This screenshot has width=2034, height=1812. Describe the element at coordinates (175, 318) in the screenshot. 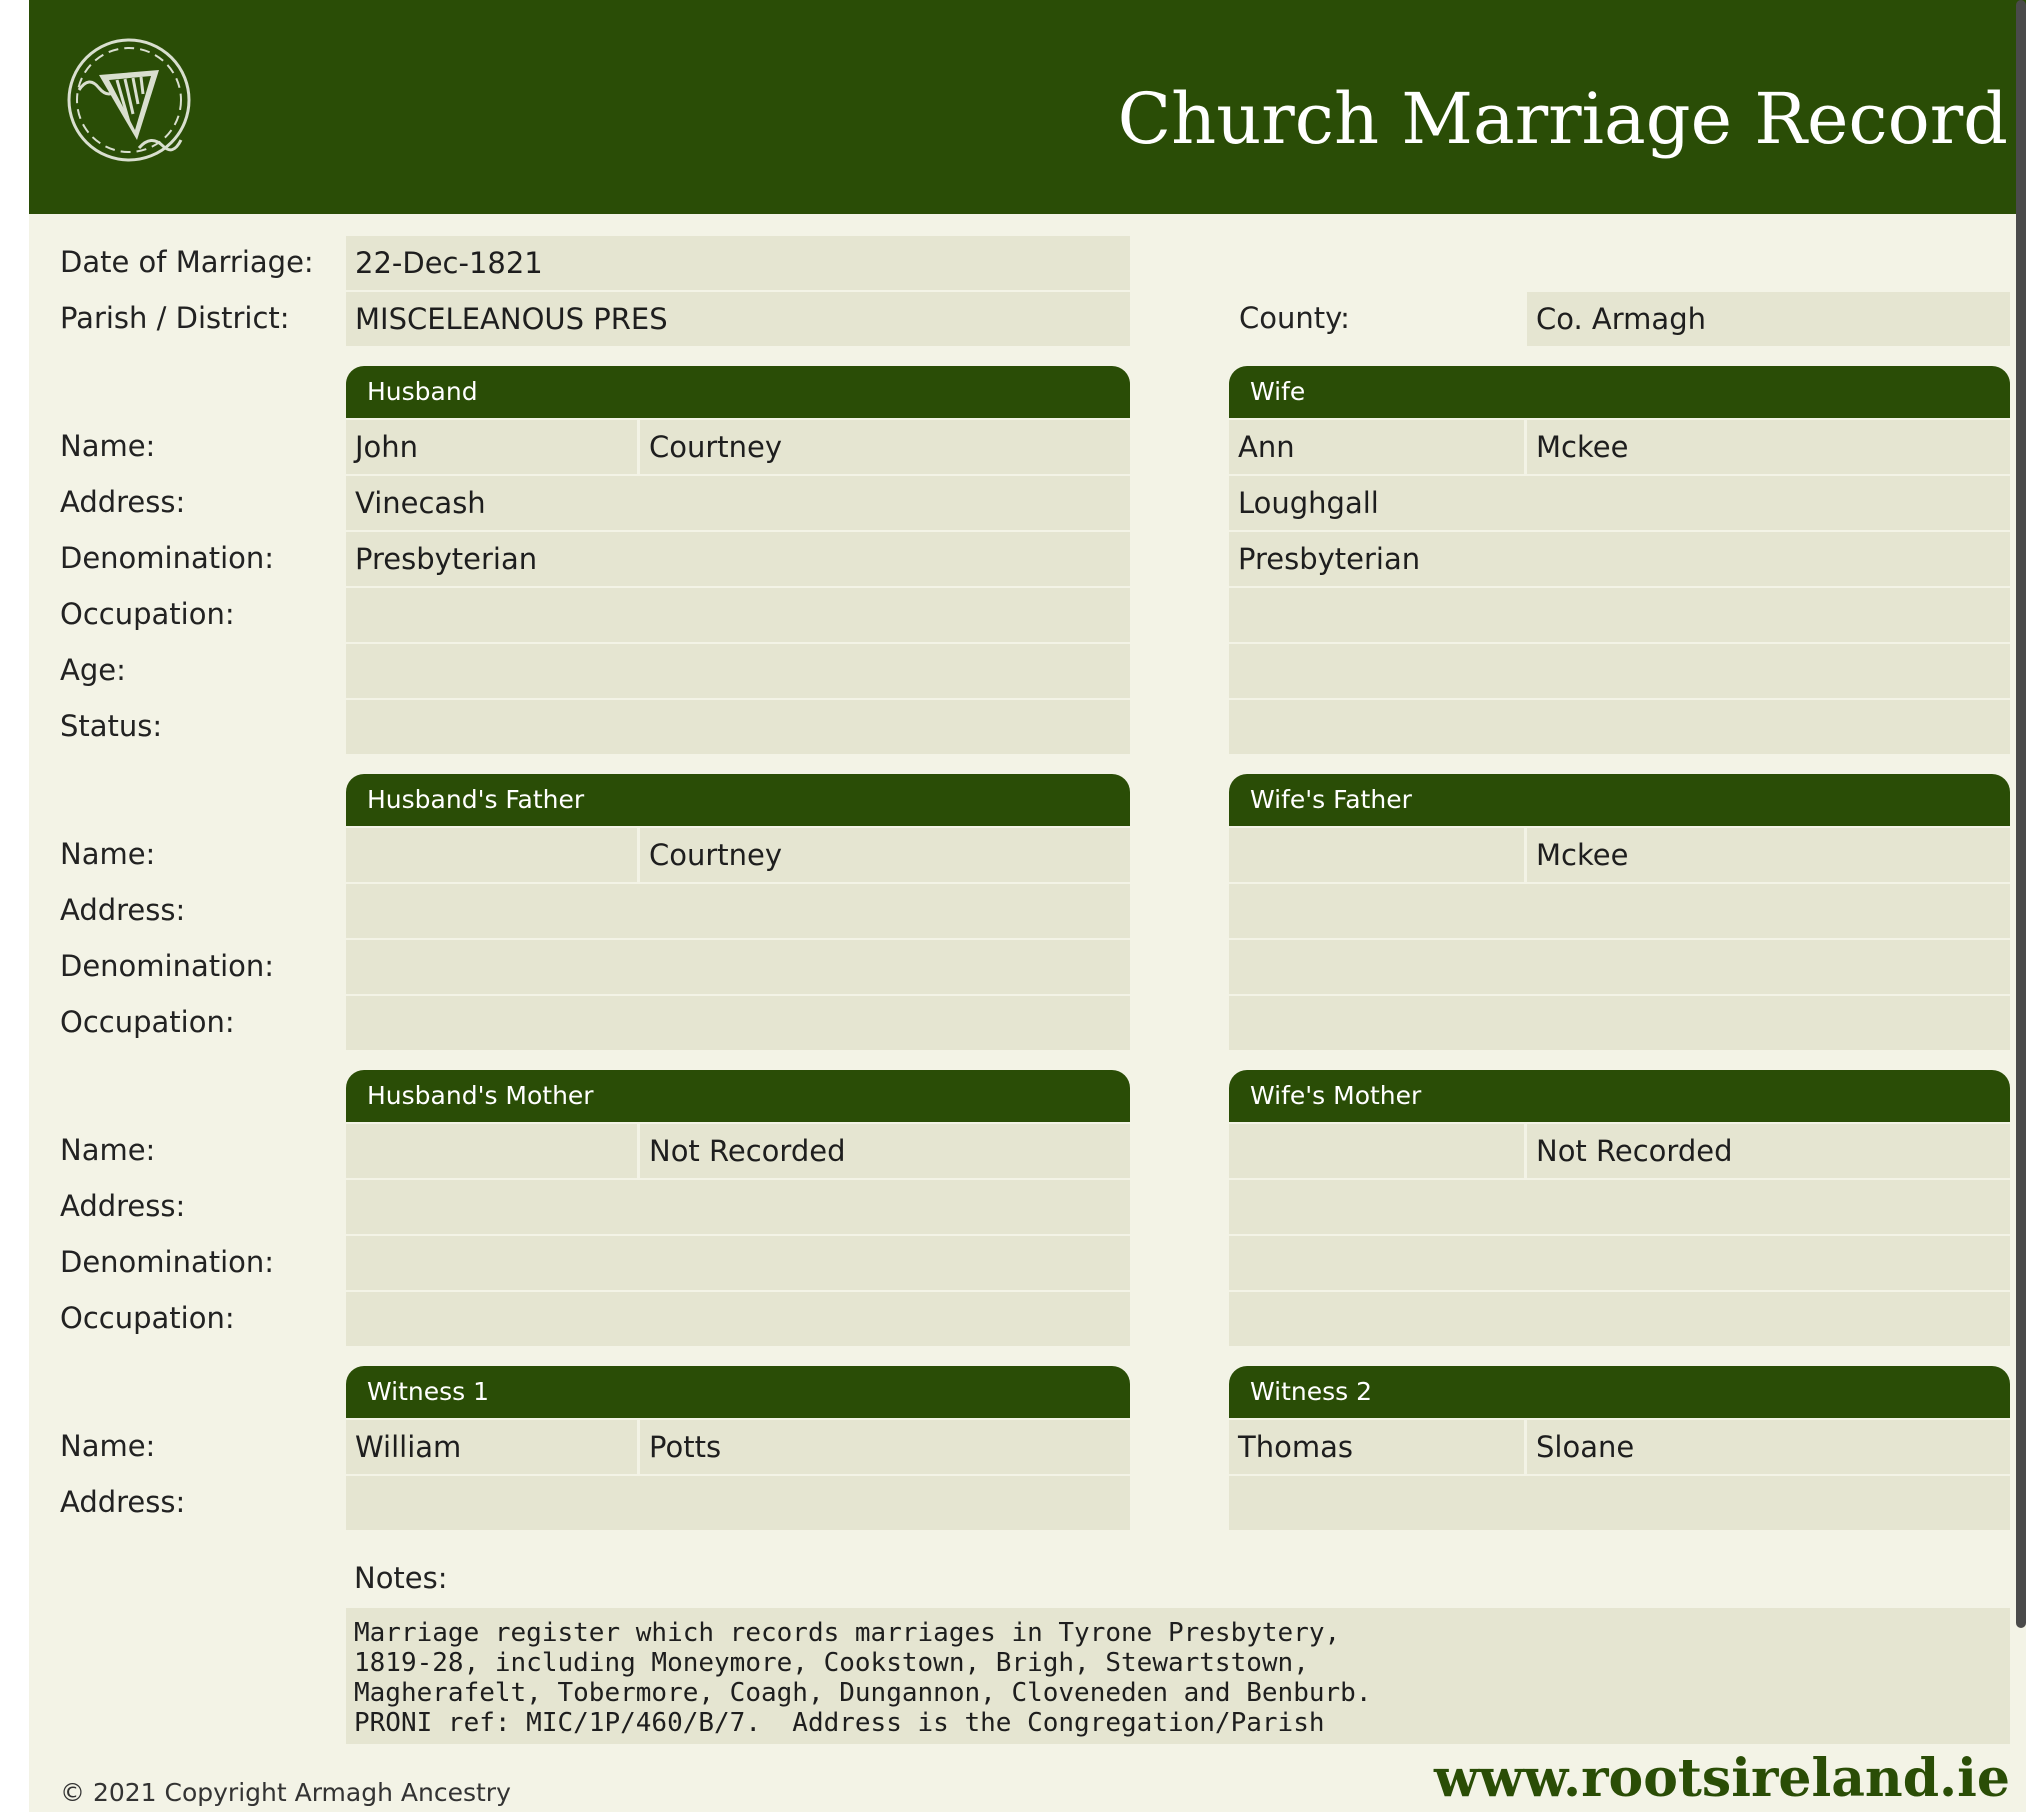

I see `parish-label: Parish / District:` at that location.